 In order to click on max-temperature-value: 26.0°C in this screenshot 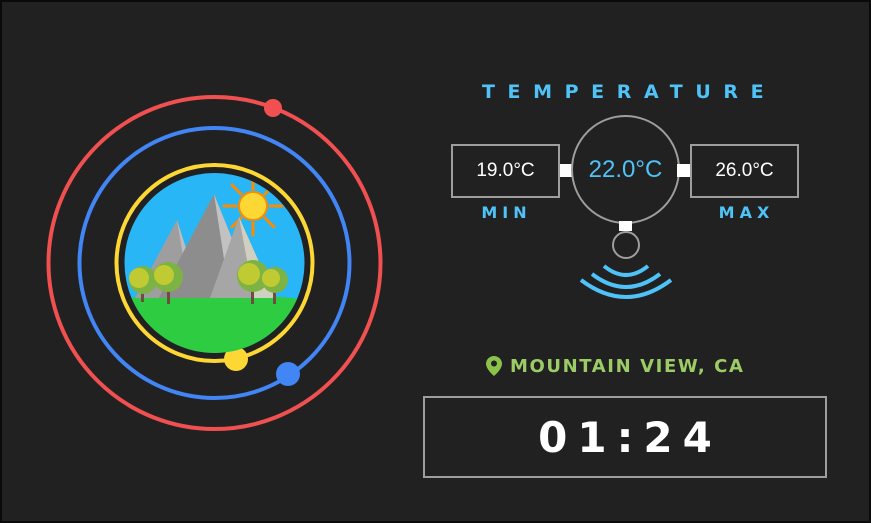, I will do `click(744, 170)`.